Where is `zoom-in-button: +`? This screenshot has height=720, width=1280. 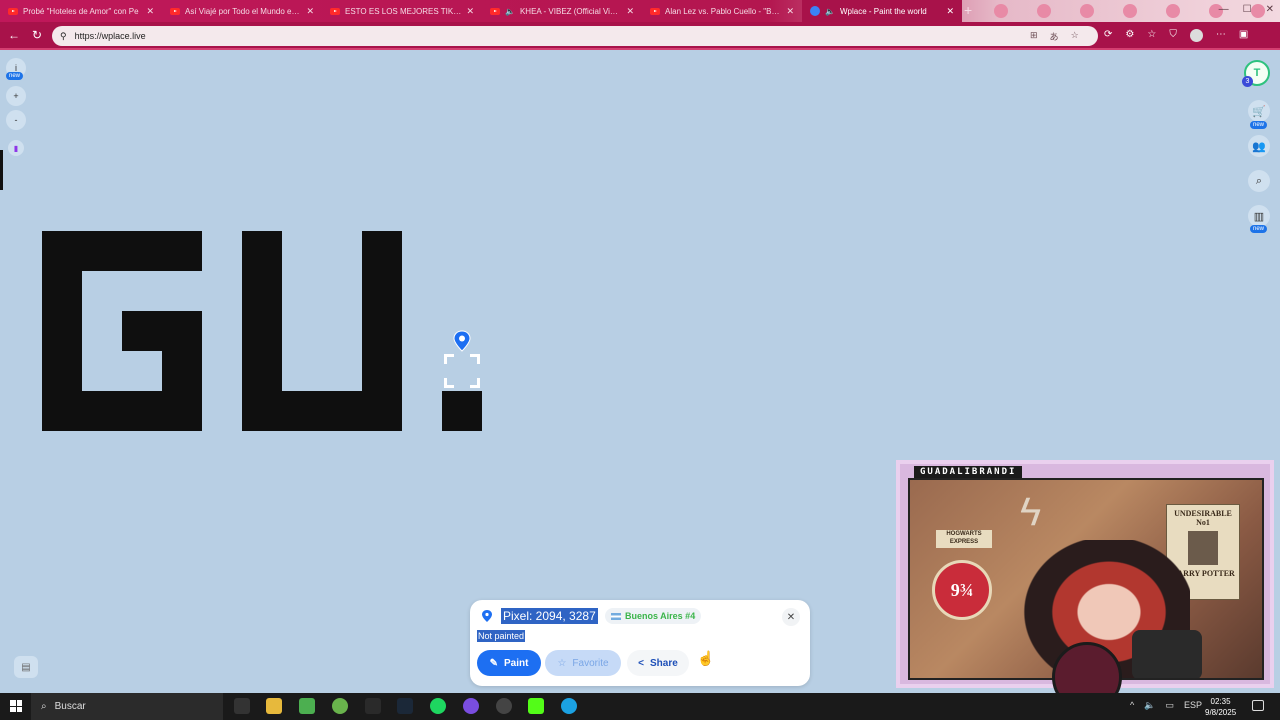 zoom-in-button: + is located at coordinates (16, 96).